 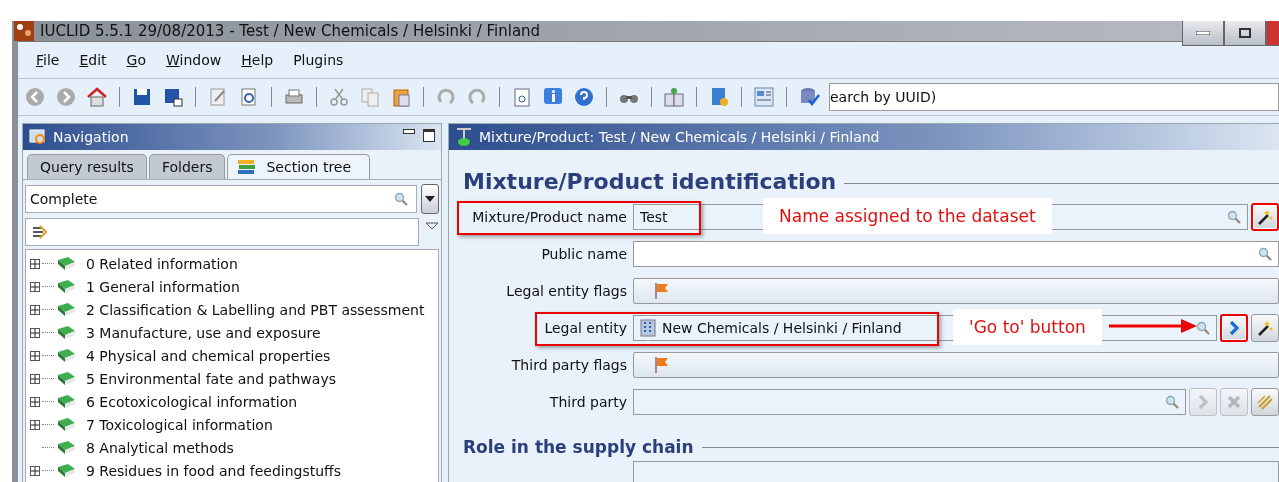 What do you see at coordinates (956, 254) in the screenshot?
I see `text-field` at bounding box center [956, 254].